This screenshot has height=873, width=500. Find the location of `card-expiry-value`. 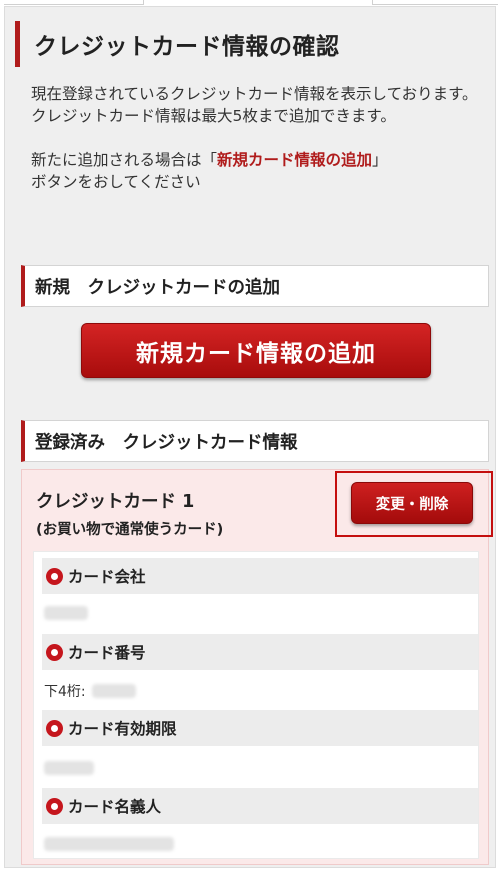

card-expiry-value is located at coordinates (69, 768).